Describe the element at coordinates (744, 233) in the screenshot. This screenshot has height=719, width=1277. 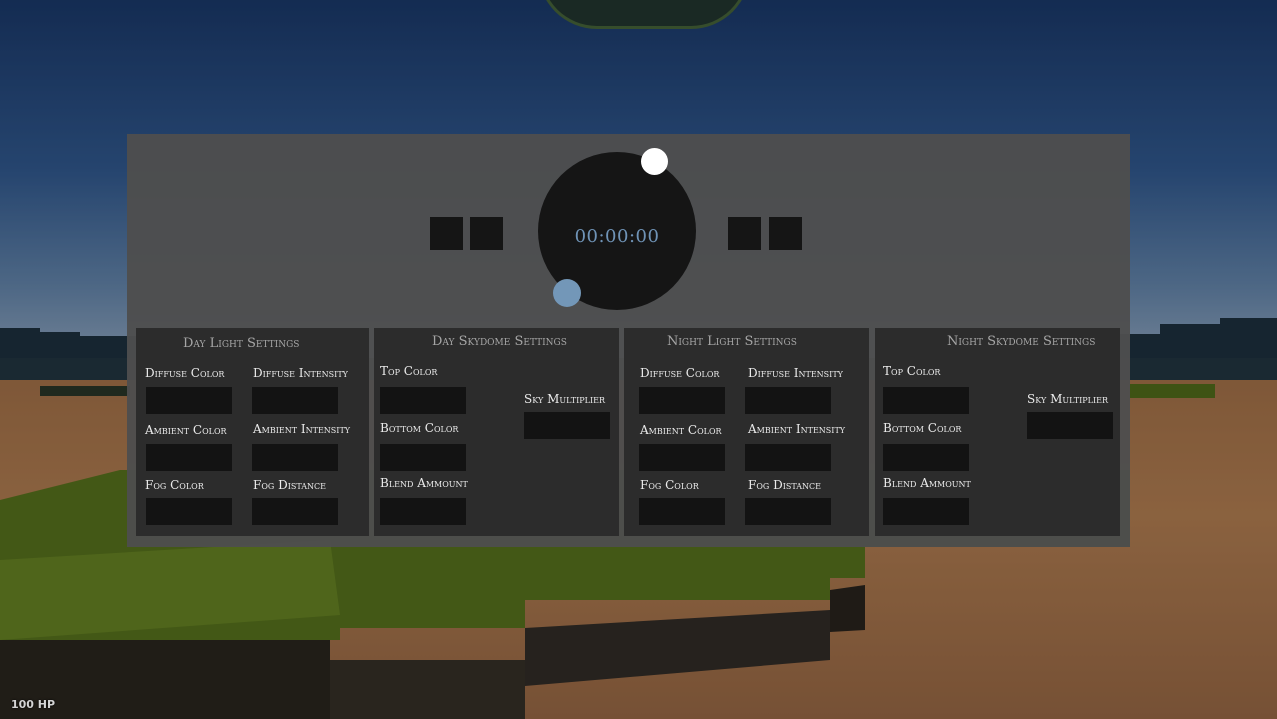
I see `time-forward-button` at that location.